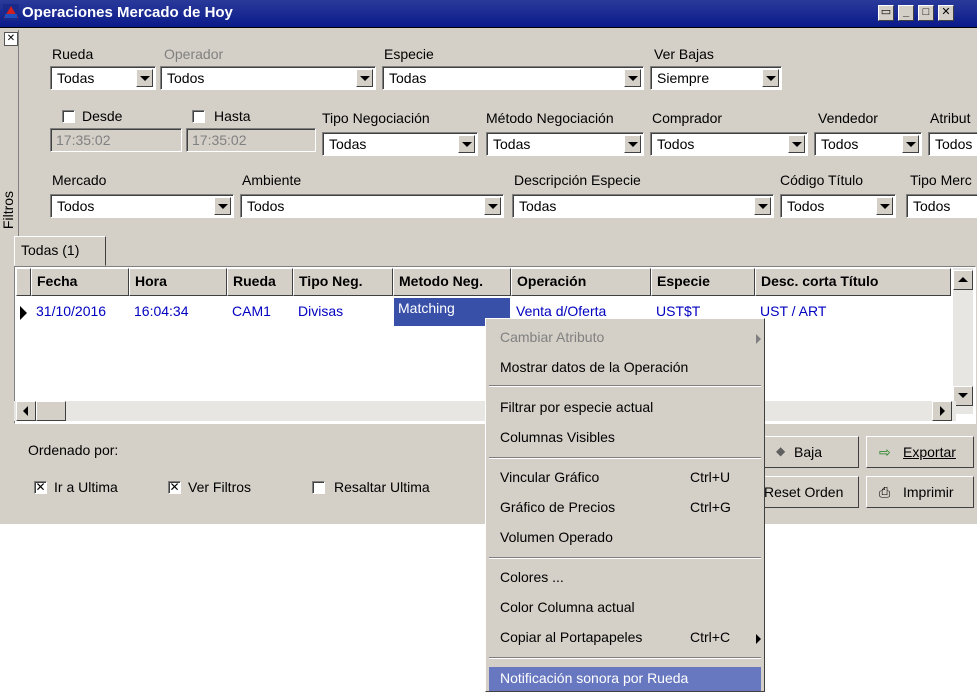  I want to click on comprador-select: Todos, so click(729, 144).